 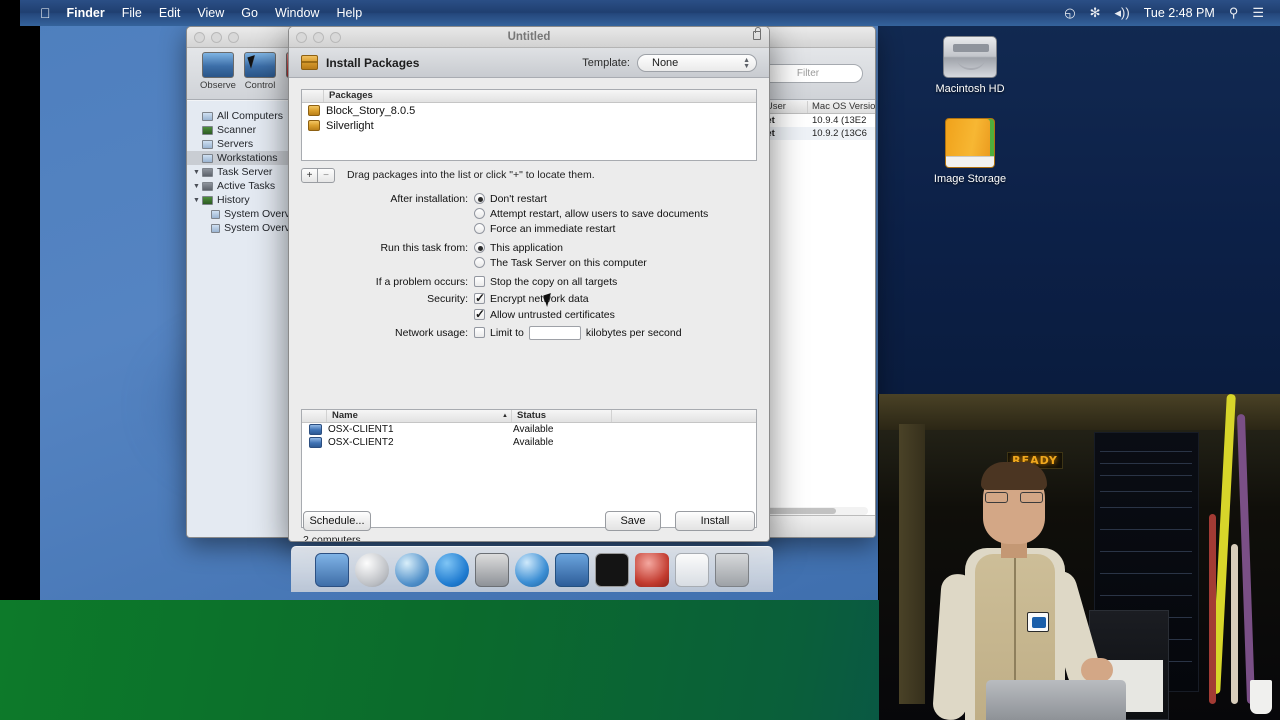 I want to click on desktop-icon-macintosh-hd: Macintosh HD, so click(x=970, y=65).